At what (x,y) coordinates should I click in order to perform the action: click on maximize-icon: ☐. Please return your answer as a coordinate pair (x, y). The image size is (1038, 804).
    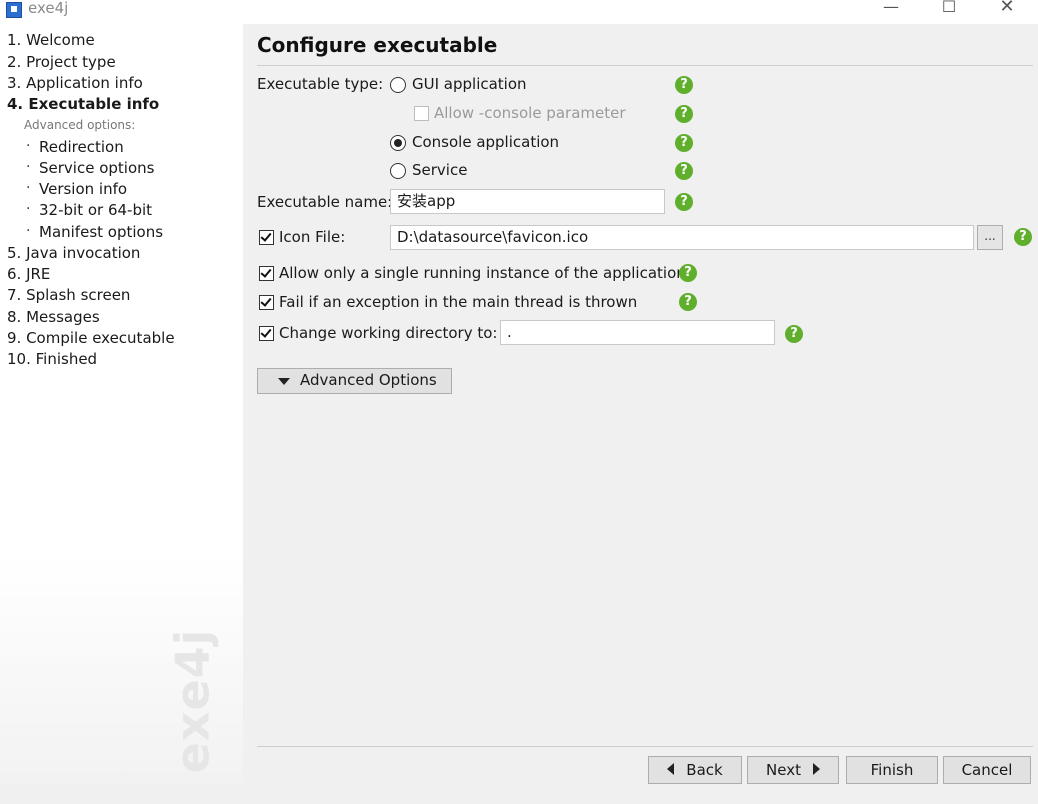
    Looking at the image, I should click on (949, 9).